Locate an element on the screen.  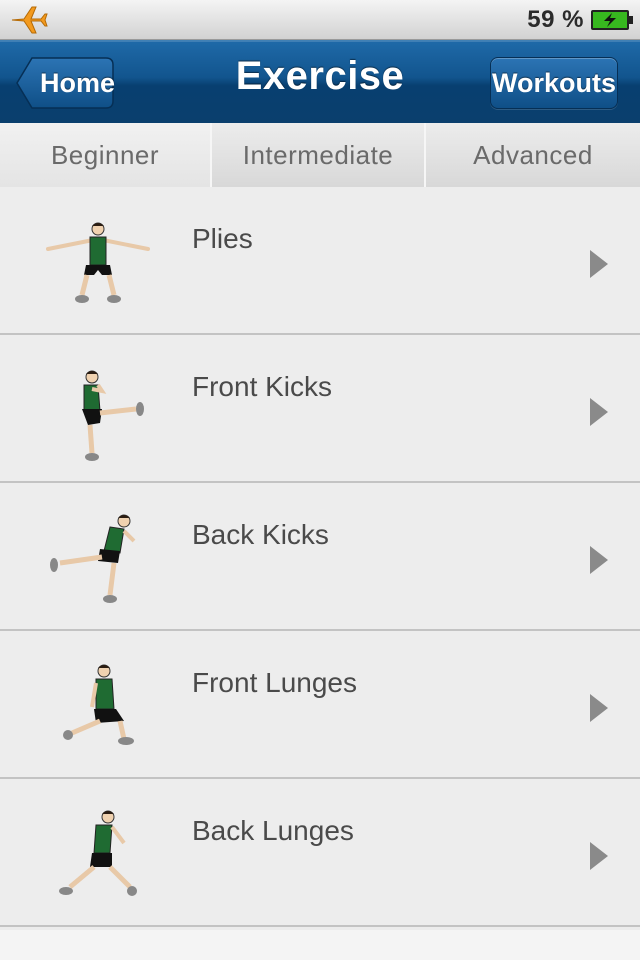
segment-label: Intermediate is located at coordinates (318, 154).